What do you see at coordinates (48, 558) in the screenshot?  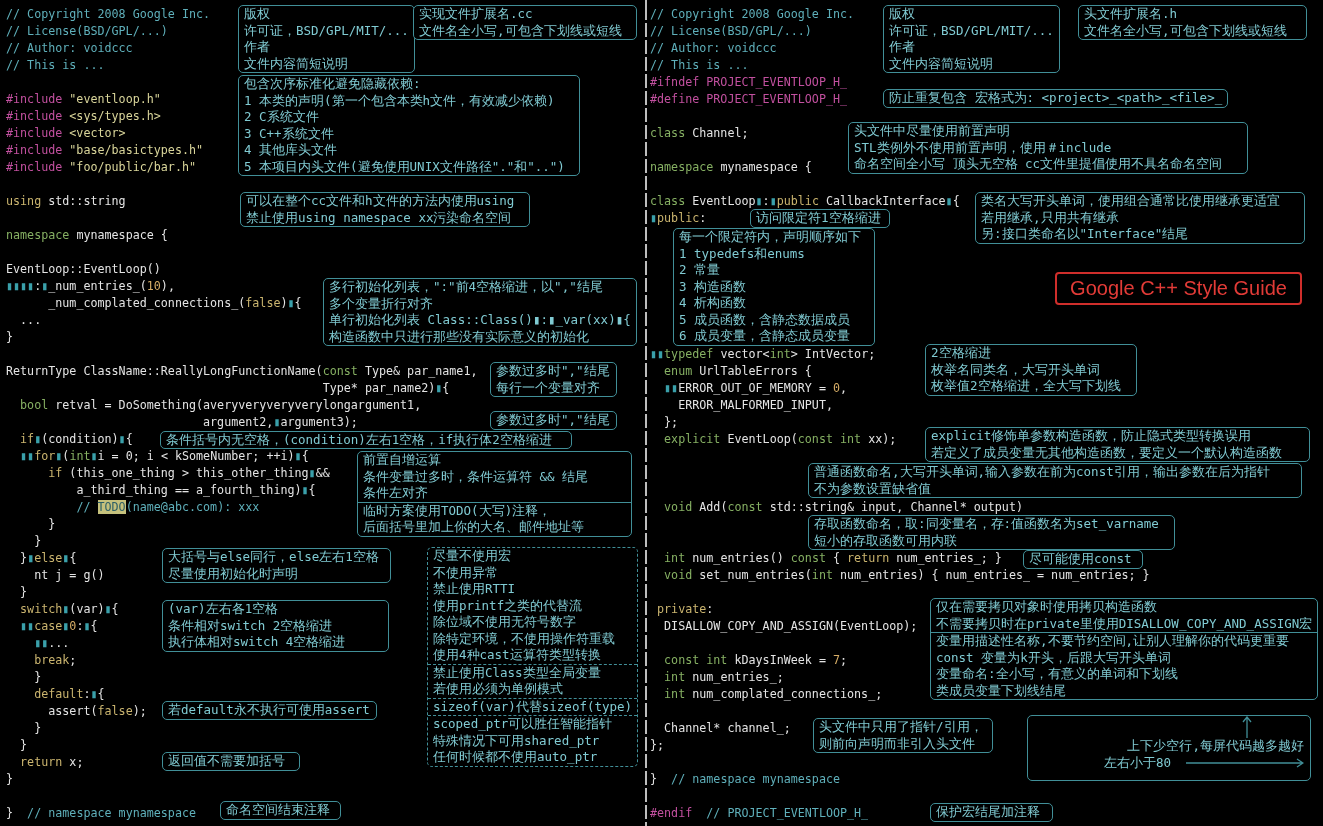 I see `code-line: }▮else▮{` at bounding box center [48, 558].